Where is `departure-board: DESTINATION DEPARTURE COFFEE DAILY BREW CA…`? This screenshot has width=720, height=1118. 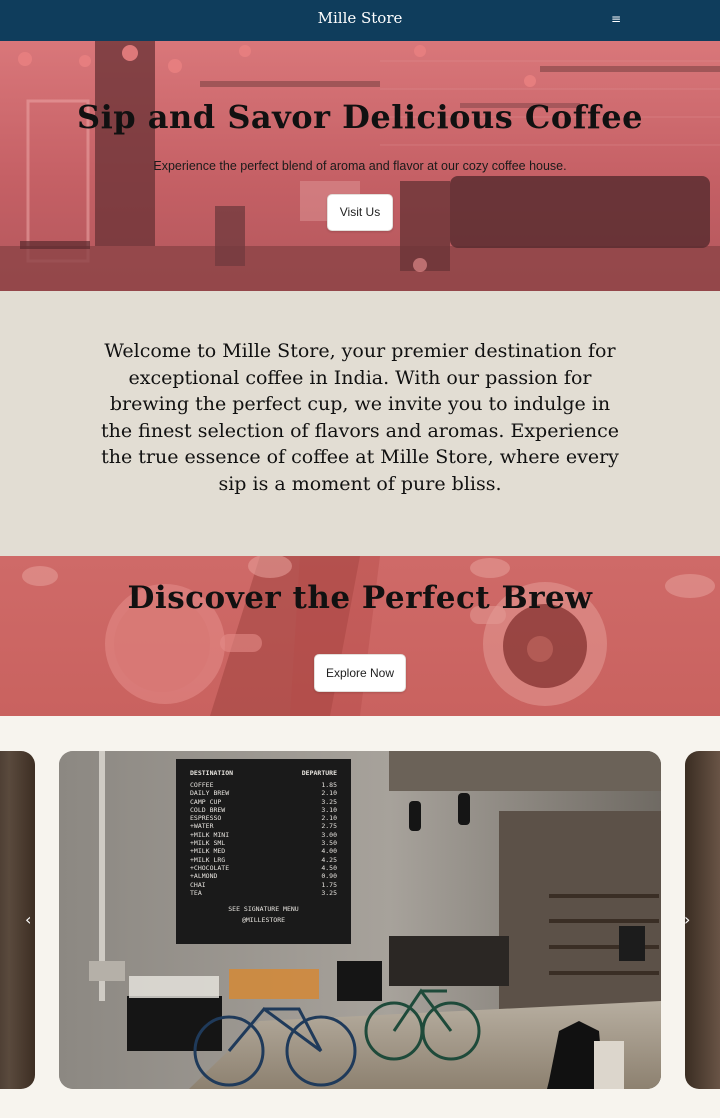
departure-board: DESTINATION DEPARTURE COFFEE DAILY BREW CA… is located at coordinates (263, 851).